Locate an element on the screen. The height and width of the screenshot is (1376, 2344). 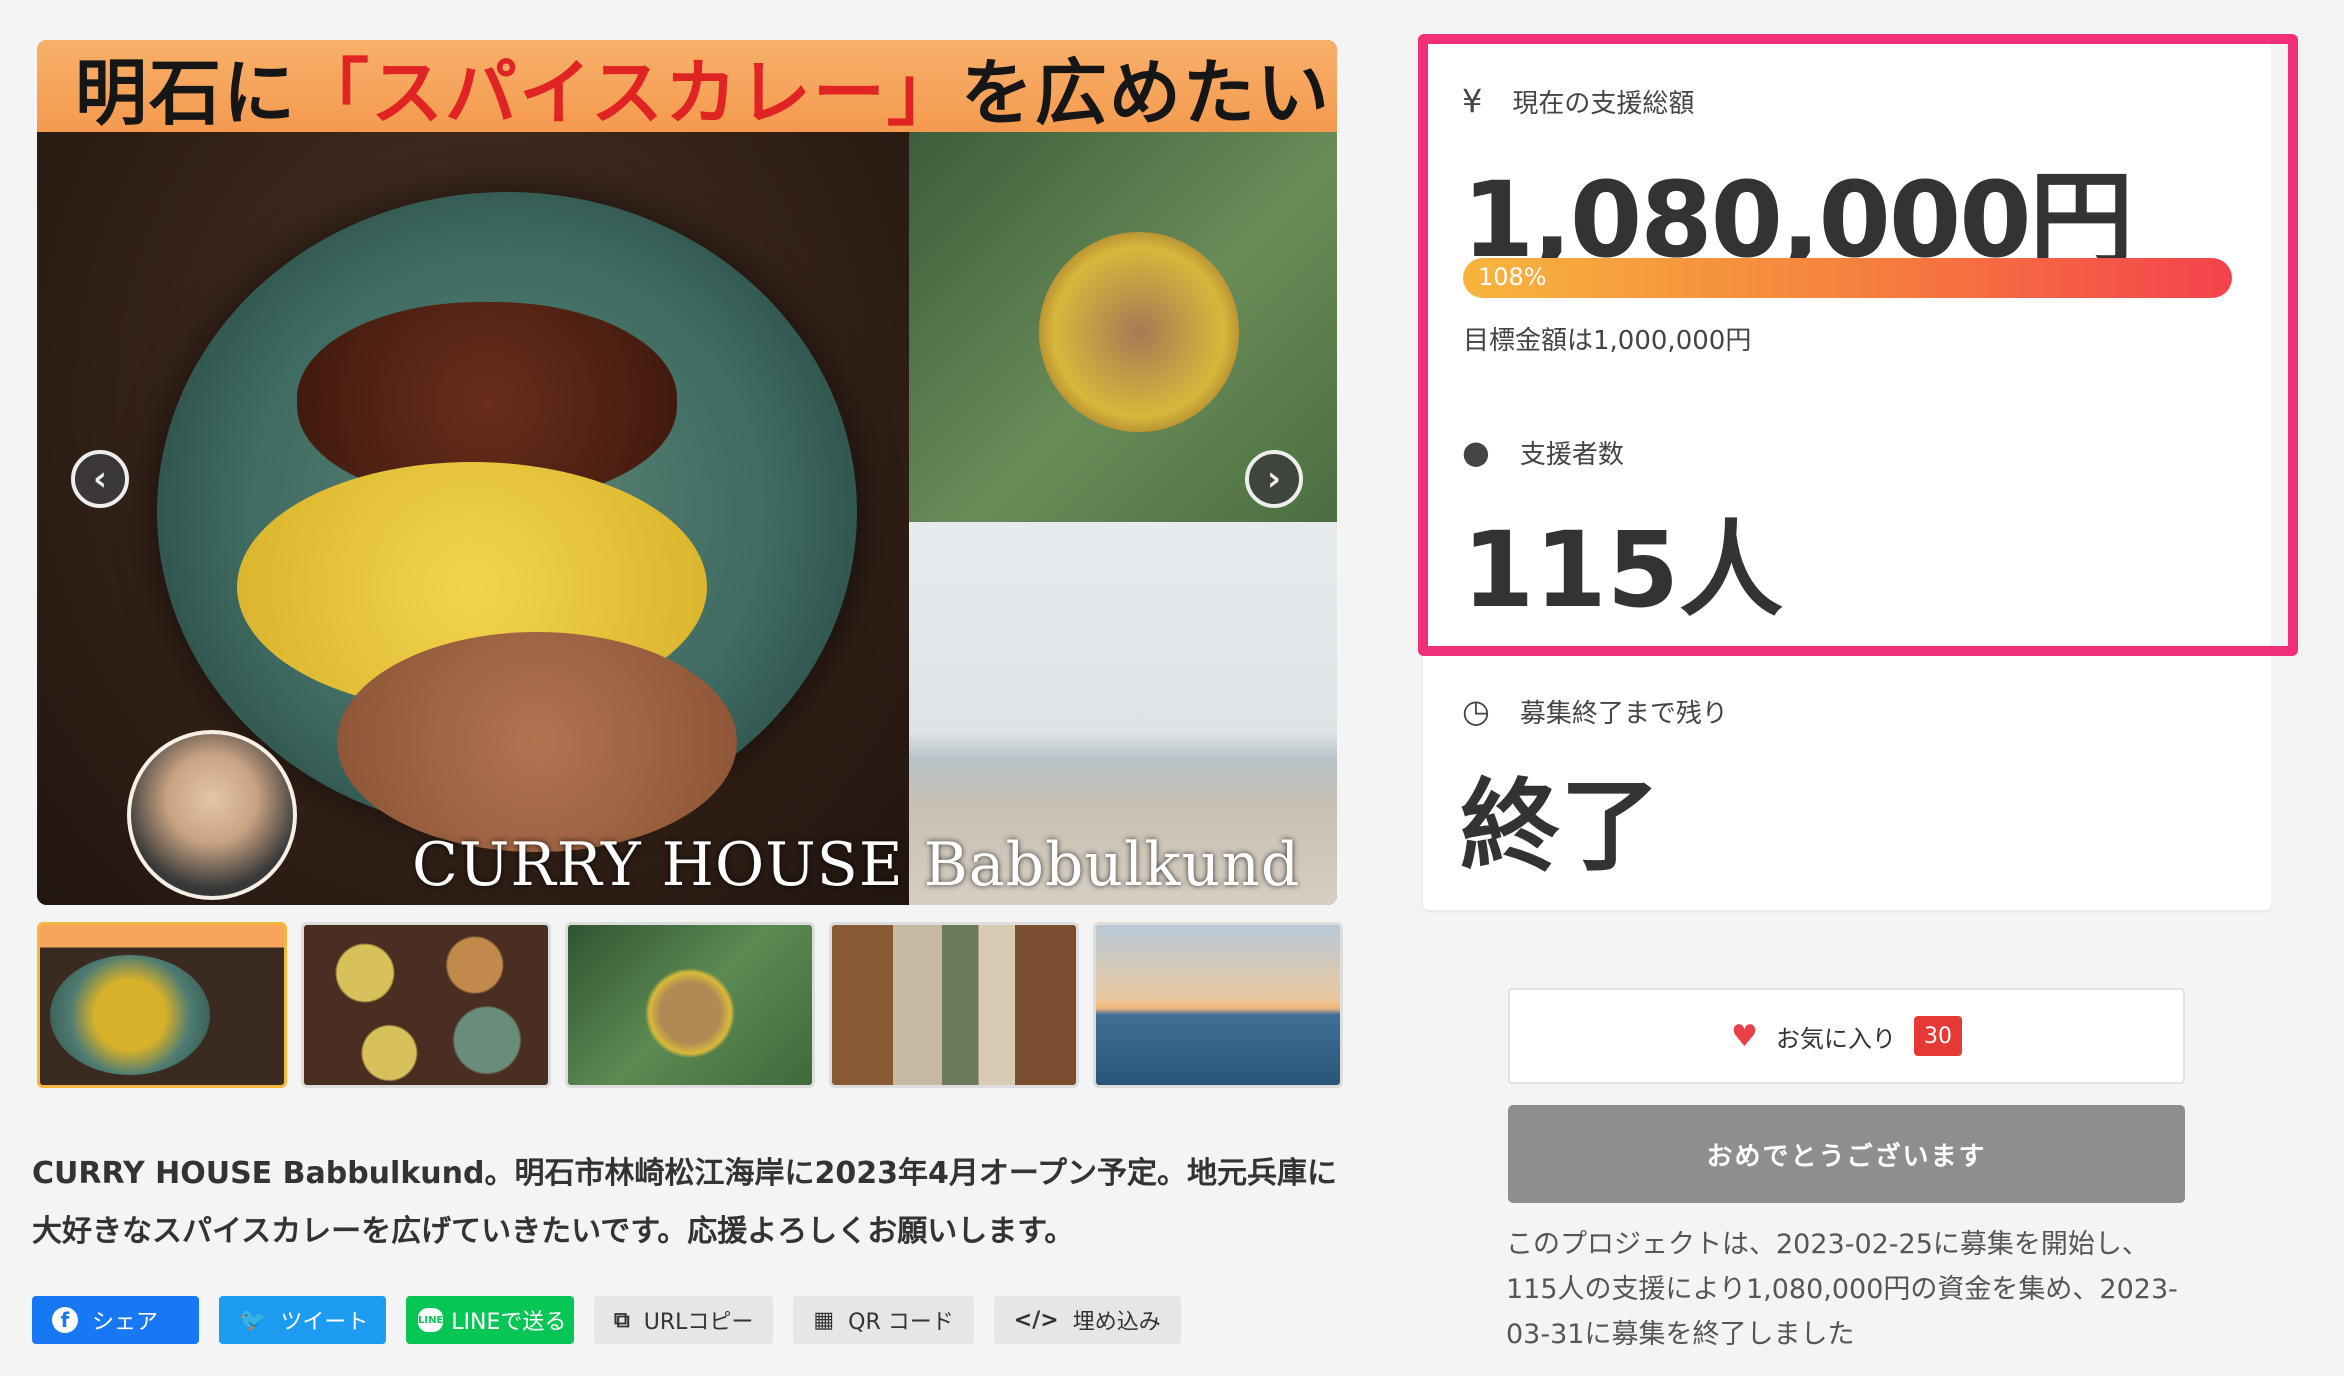
favorite-button: ♥ お気に入り 30 is located at coordinates (1846, 1036).